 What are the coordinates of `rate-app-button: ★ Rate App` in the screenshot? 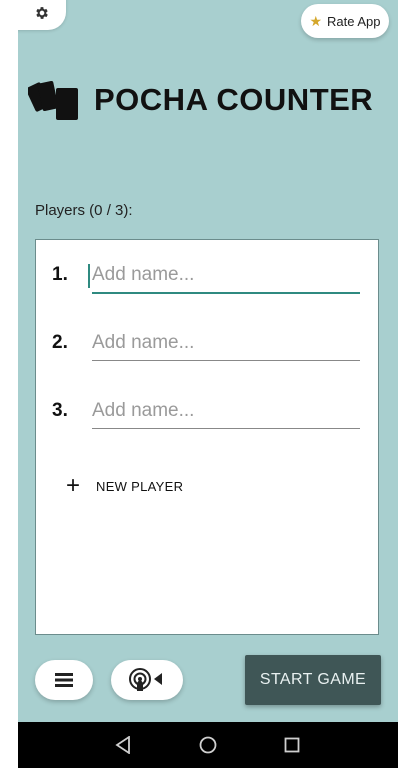 It's located at (345, 21).